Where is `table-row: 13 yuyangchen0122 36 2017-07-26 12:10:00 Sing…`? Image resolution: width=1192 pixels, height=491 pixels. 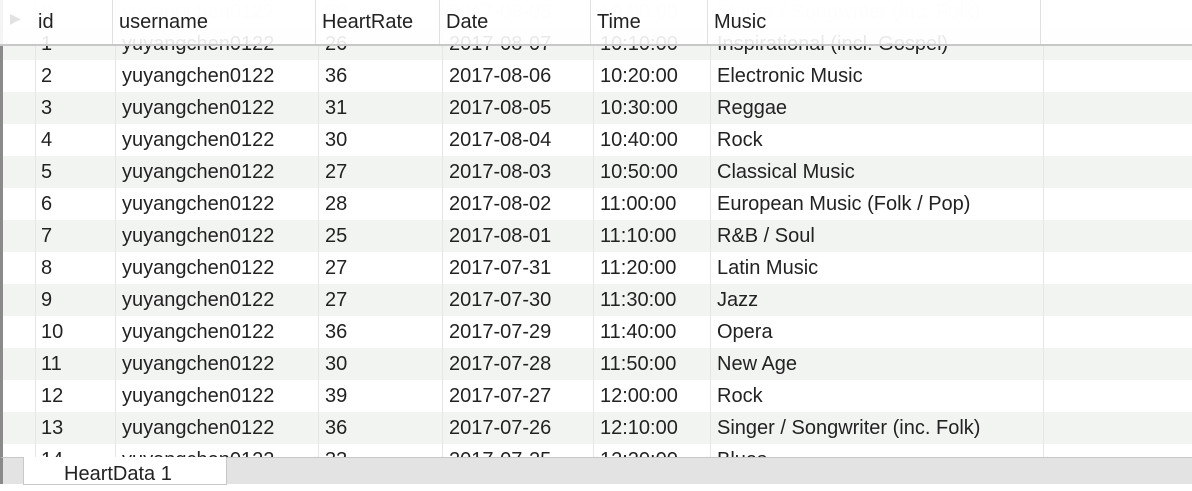 table-row: 13 yuyangchen0122 36 2017-07-26 12:10:00 Sing… is located at coordinates (597, 428).